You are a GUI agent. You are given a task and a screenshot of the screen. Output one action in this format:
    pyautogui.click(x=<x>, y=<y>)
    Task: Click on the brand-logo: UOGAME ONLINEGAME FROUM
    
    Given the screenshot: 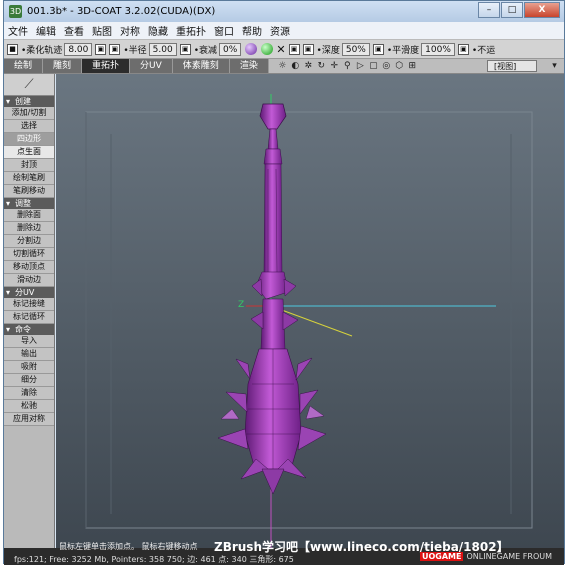 What is the action you would take?
    pyautogui.click(x=485, y=556)
    